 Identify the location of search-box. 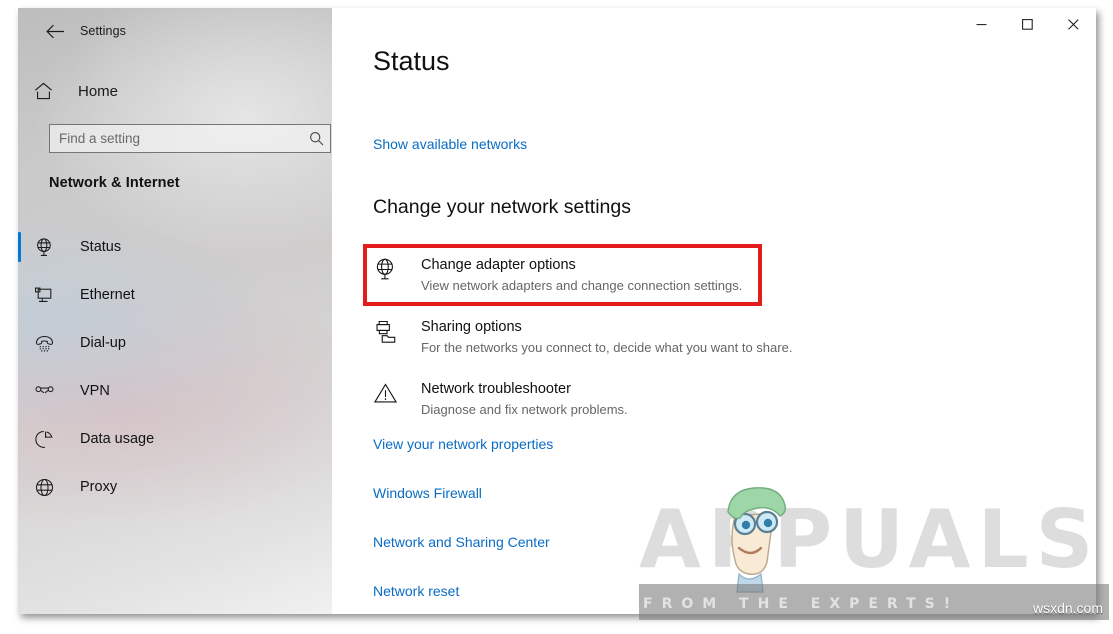
(190, 138).